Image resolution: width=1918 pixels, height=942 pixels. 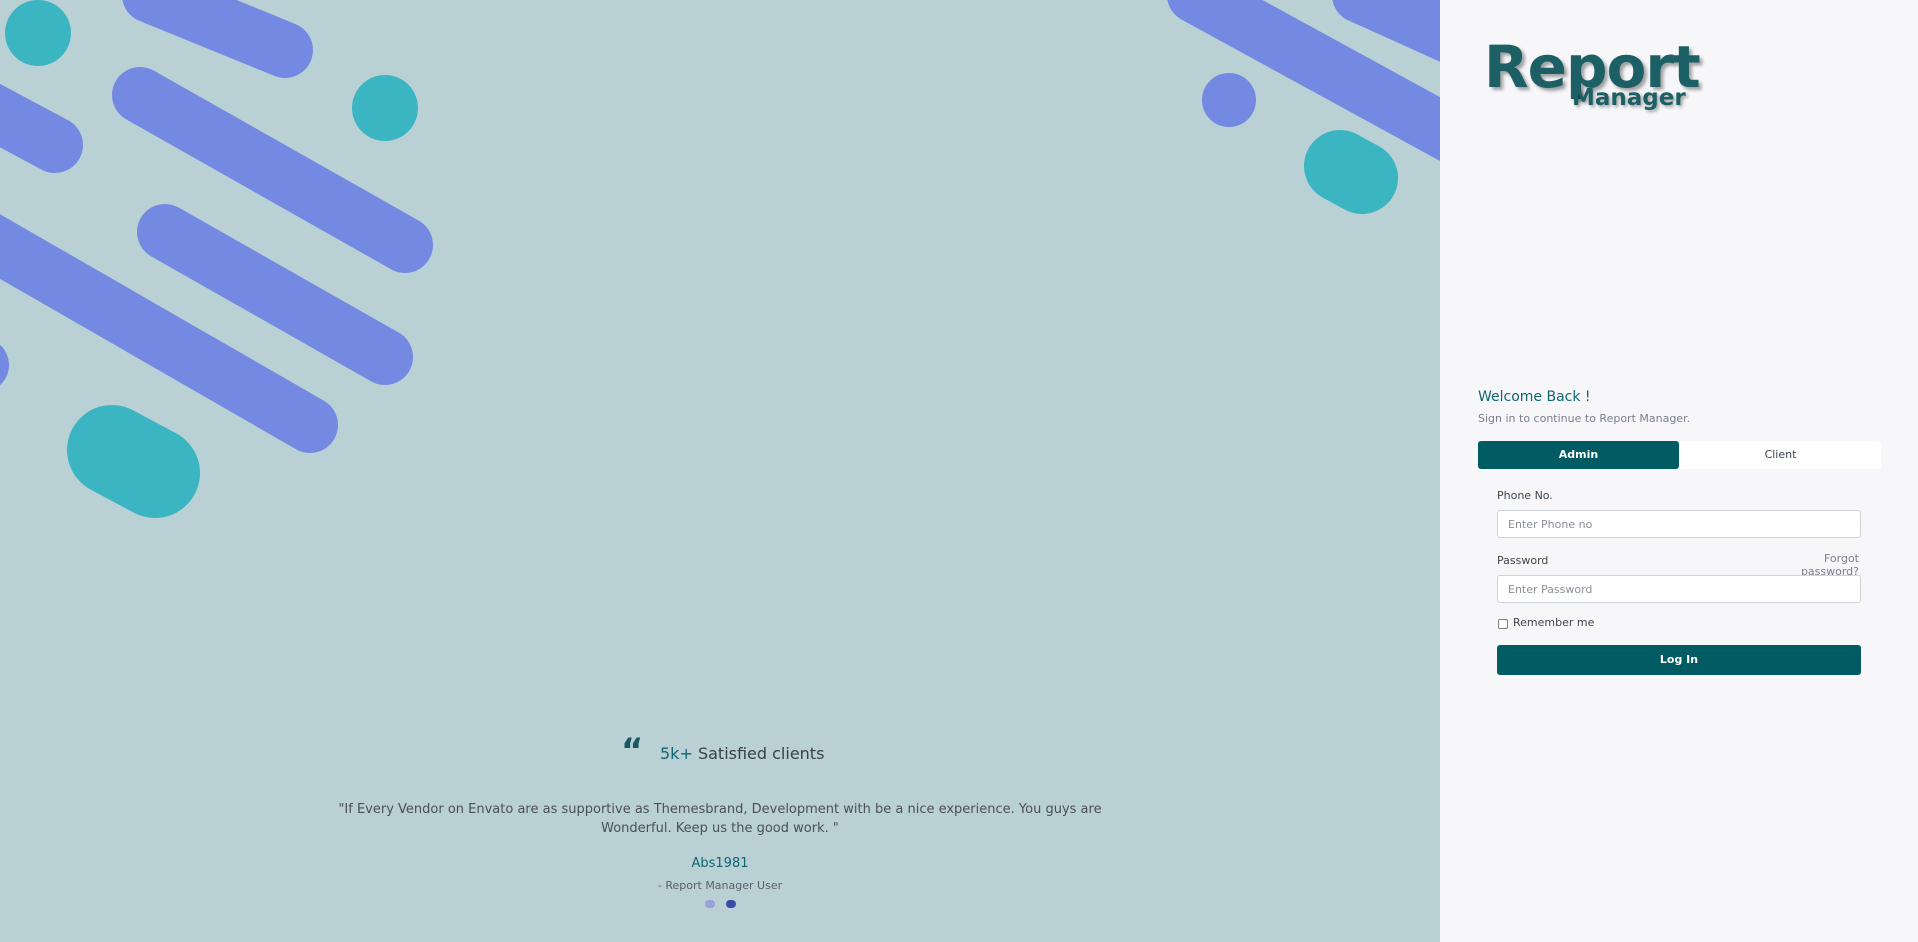 I want to click on brand-logo: Report Manager, so click(x=1594, y=76).